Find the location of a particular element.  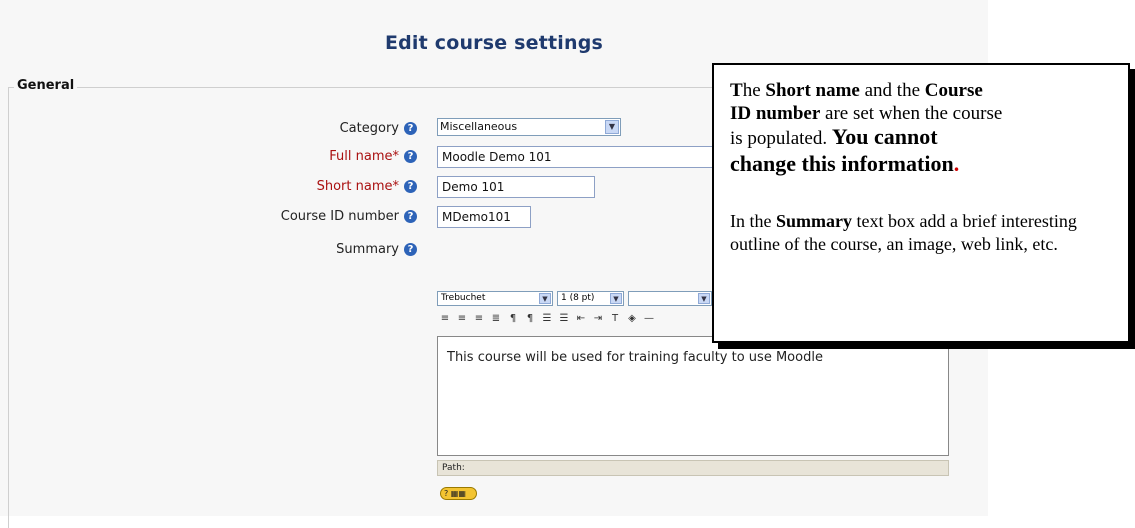

font-family-select: Trebuchet ▼ is located at coordinates (495, 298).